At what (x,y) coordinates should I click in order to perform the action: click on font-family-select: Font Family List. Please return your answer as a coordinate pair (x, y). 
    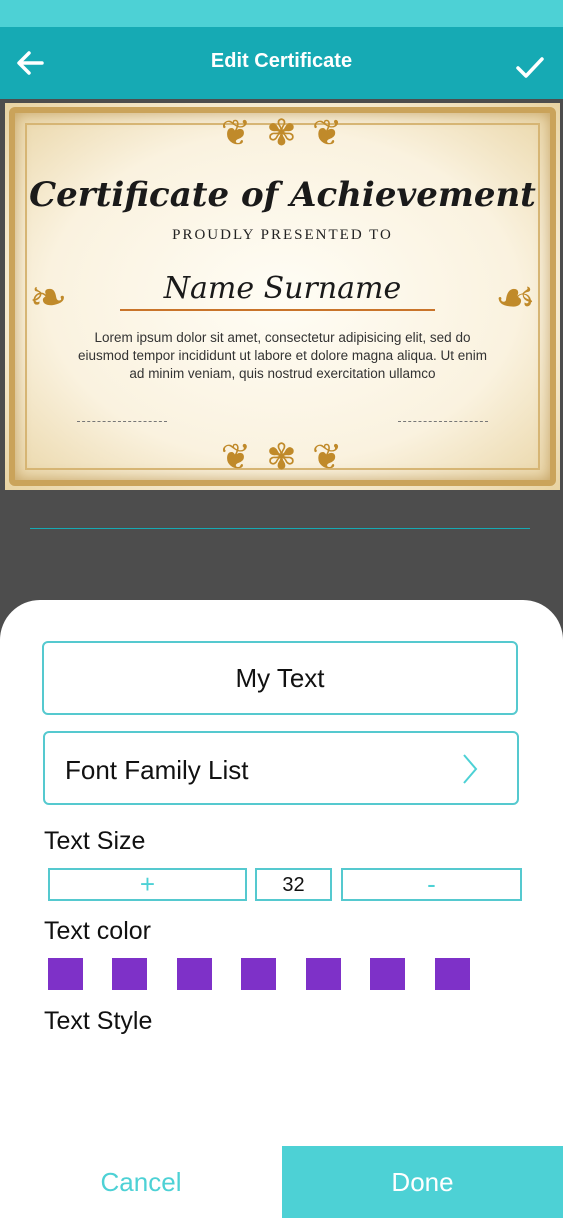
    Looking at the image, I should click on (281, 768).